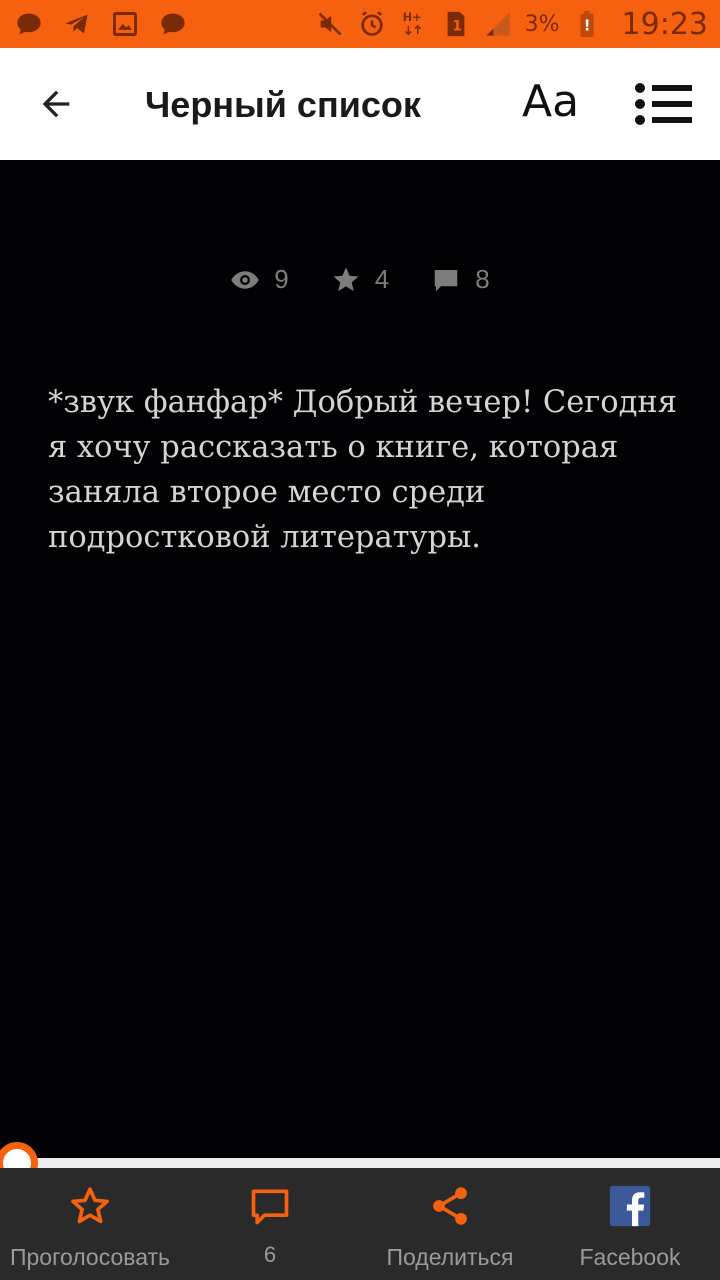 This screenshot has width=720, height=1280. I want to click on telegram-icon, so click(77, 24).